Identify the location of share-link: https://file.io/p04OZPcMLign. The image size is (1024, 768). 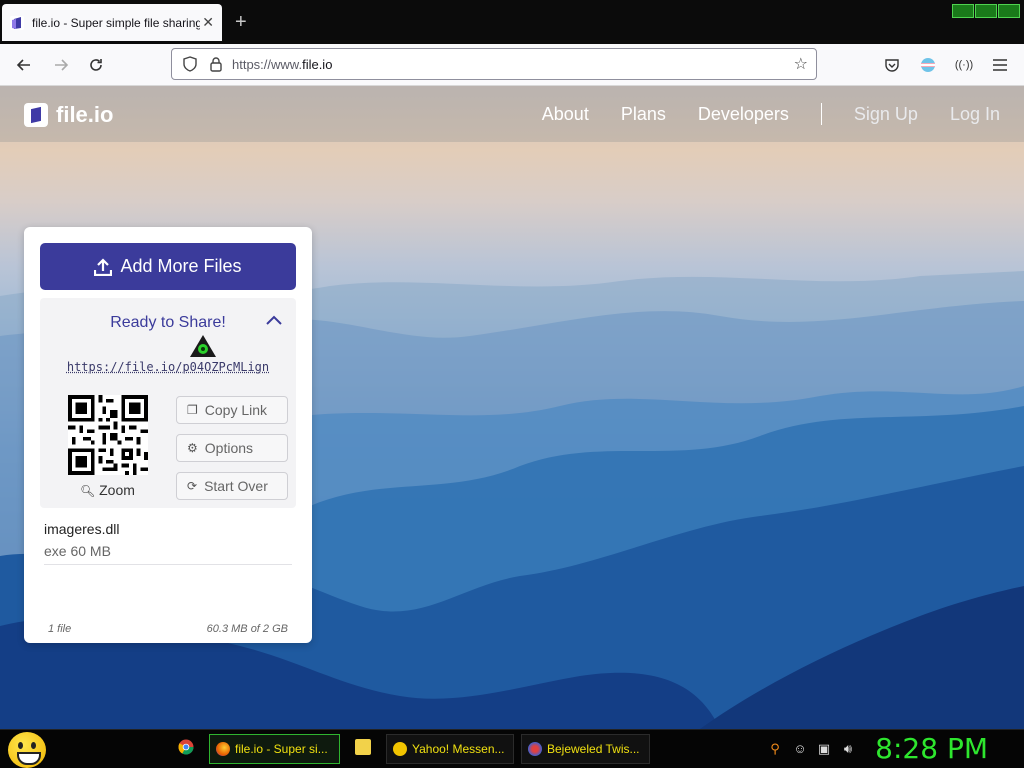
(168, 367).